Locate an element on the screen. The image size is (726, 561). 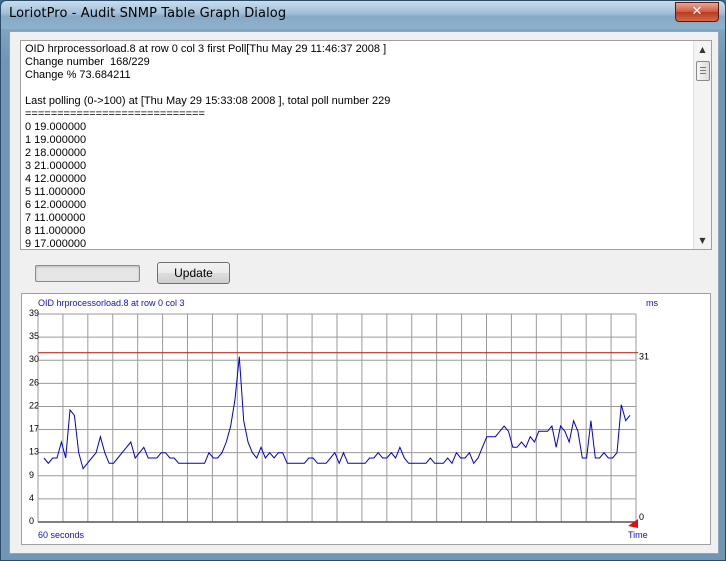
scroll-thumb is located at coordinates (703, 71).